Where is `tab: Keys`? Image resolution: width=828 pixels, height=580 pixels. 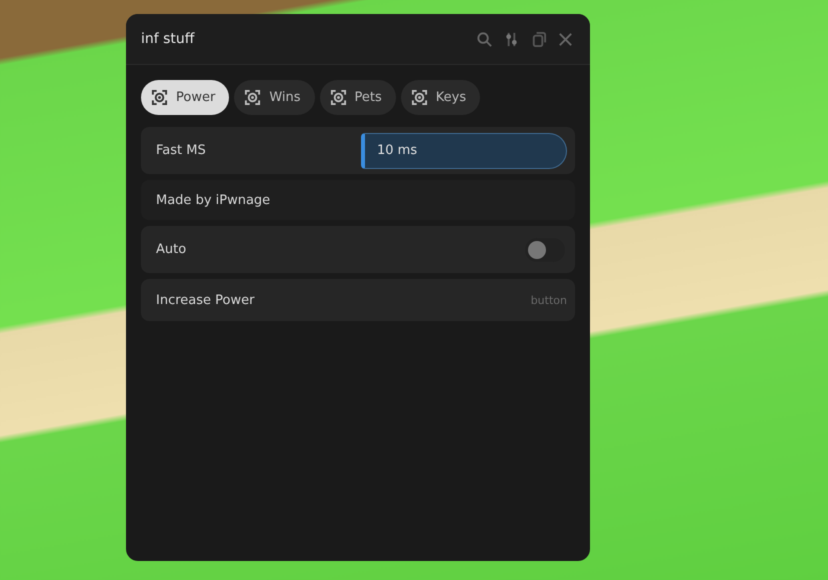
tab: Keys is located at coordinates (440, 97).